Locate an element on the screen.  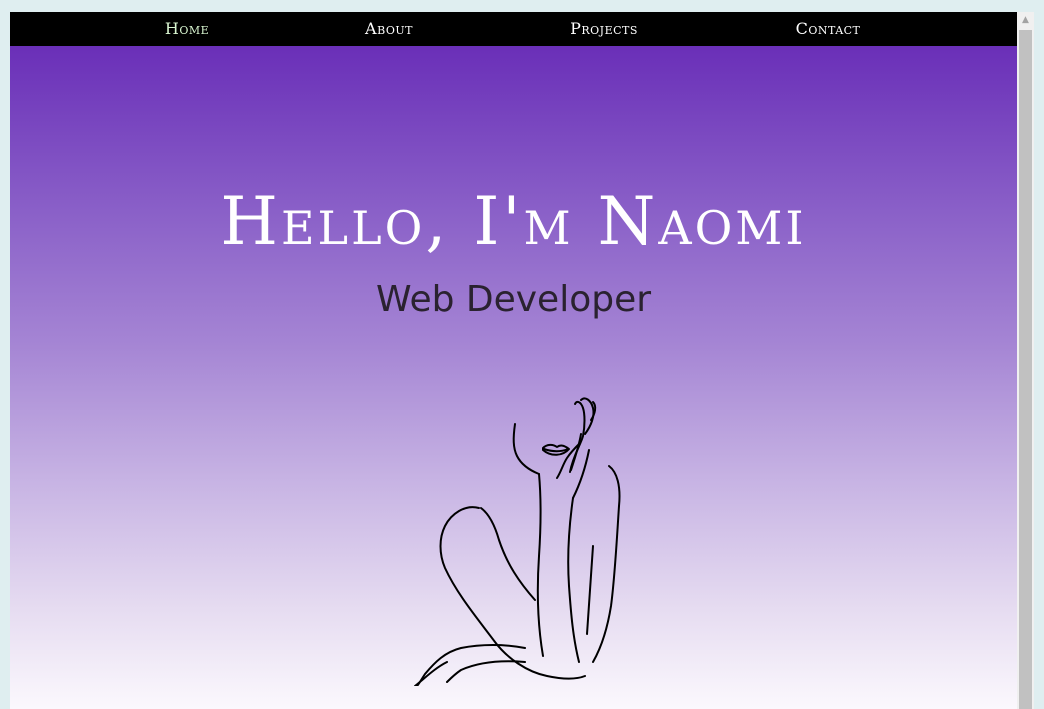
nav-link-about: About is located at coordinates (389, 29).